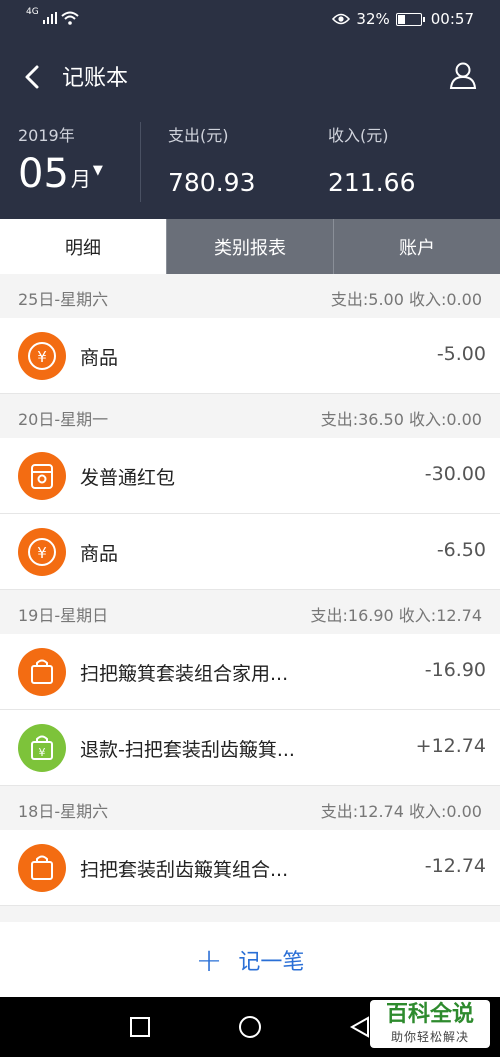 The image size is (500, 1057). What do you see at coordinates (408, 19) in the screenshot?
I see `battery-icon` at bounding box center [408, 19].